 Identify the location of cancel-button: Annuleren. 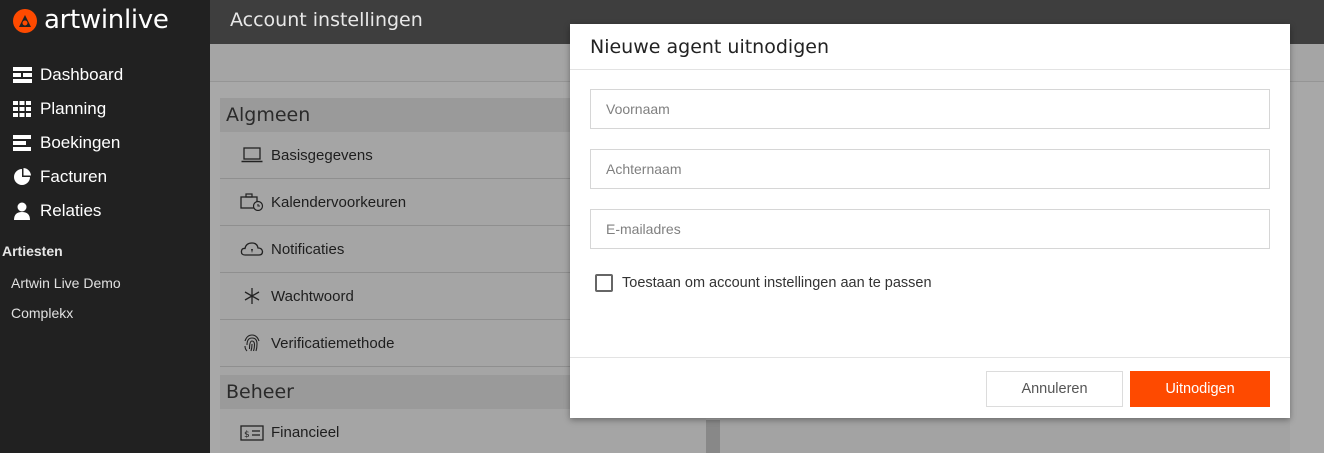
(1054, 389).